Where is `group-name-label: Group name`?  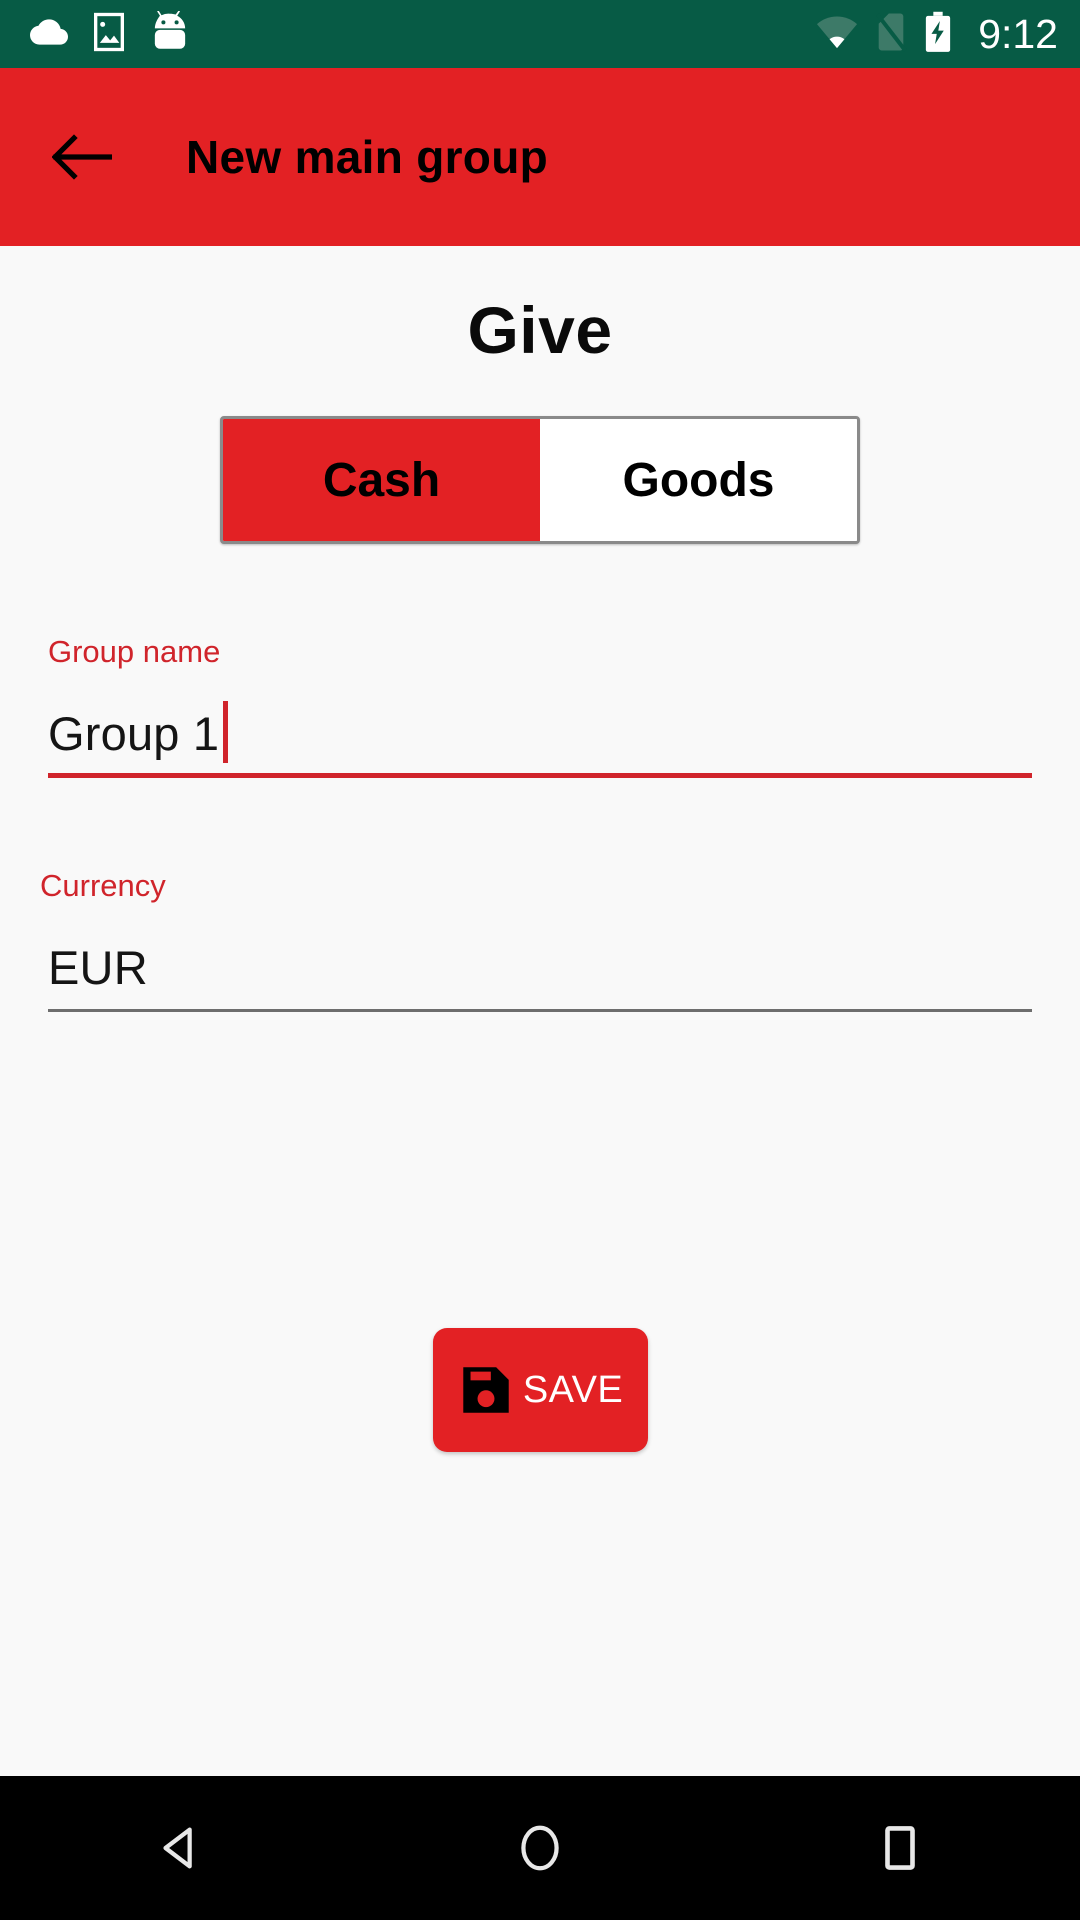 group-name-label: Group name is located at coordinates (134, 651).